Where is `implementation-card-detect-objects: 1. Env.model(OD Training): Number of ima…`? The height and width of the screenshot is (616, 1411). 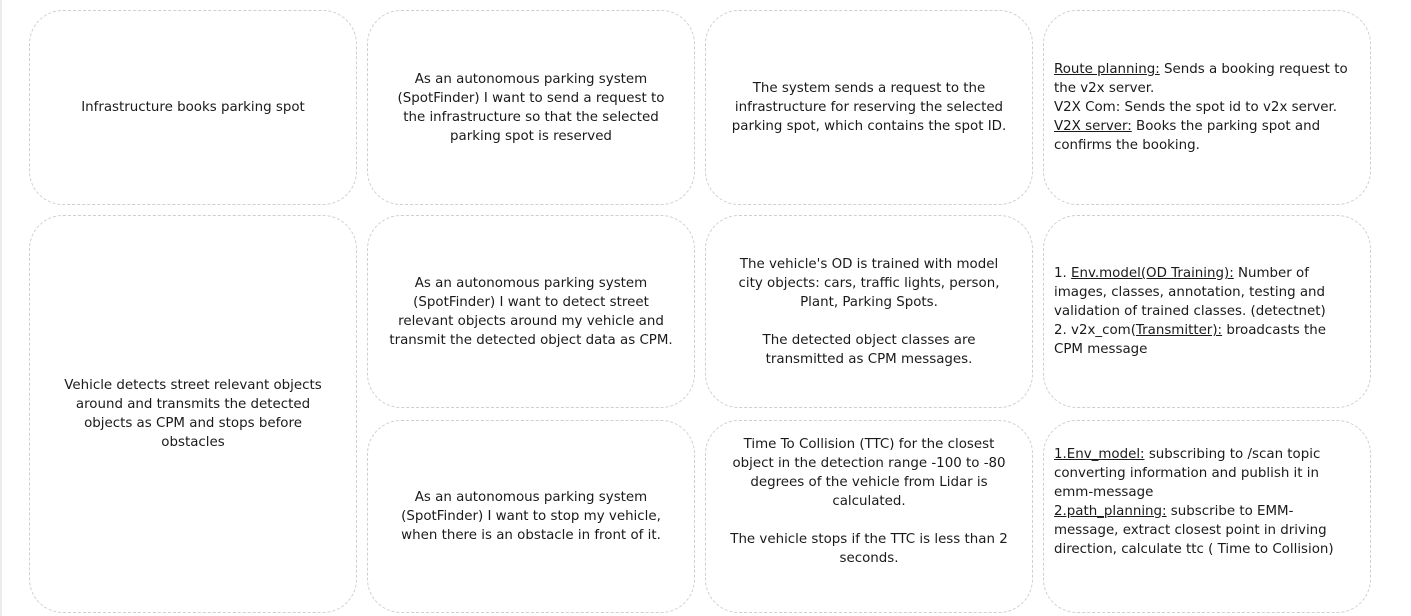 implementation-card-detect-objects: 1. Env.model(OD Training): Number of ima… is located at coordinates (1207, 311).